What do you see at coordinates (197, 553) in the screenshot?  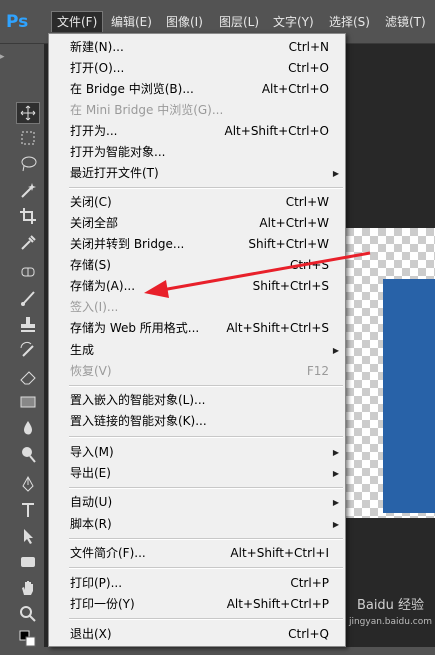 I see `menu-item-file-info: 文件简介(F)... Alt+Shift+Ctrl+I` at bounding box center [197, 553].